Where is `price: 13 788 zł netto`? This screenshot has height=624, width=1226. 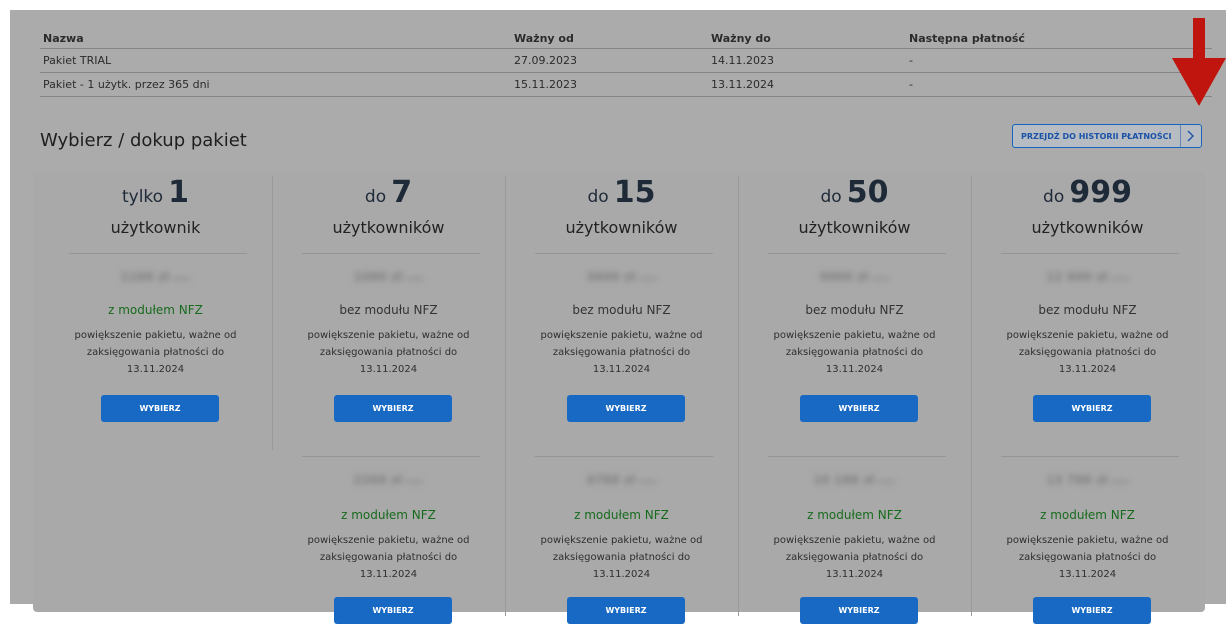 price: 13 788 zł netto is located at coordinates (1087, 480).